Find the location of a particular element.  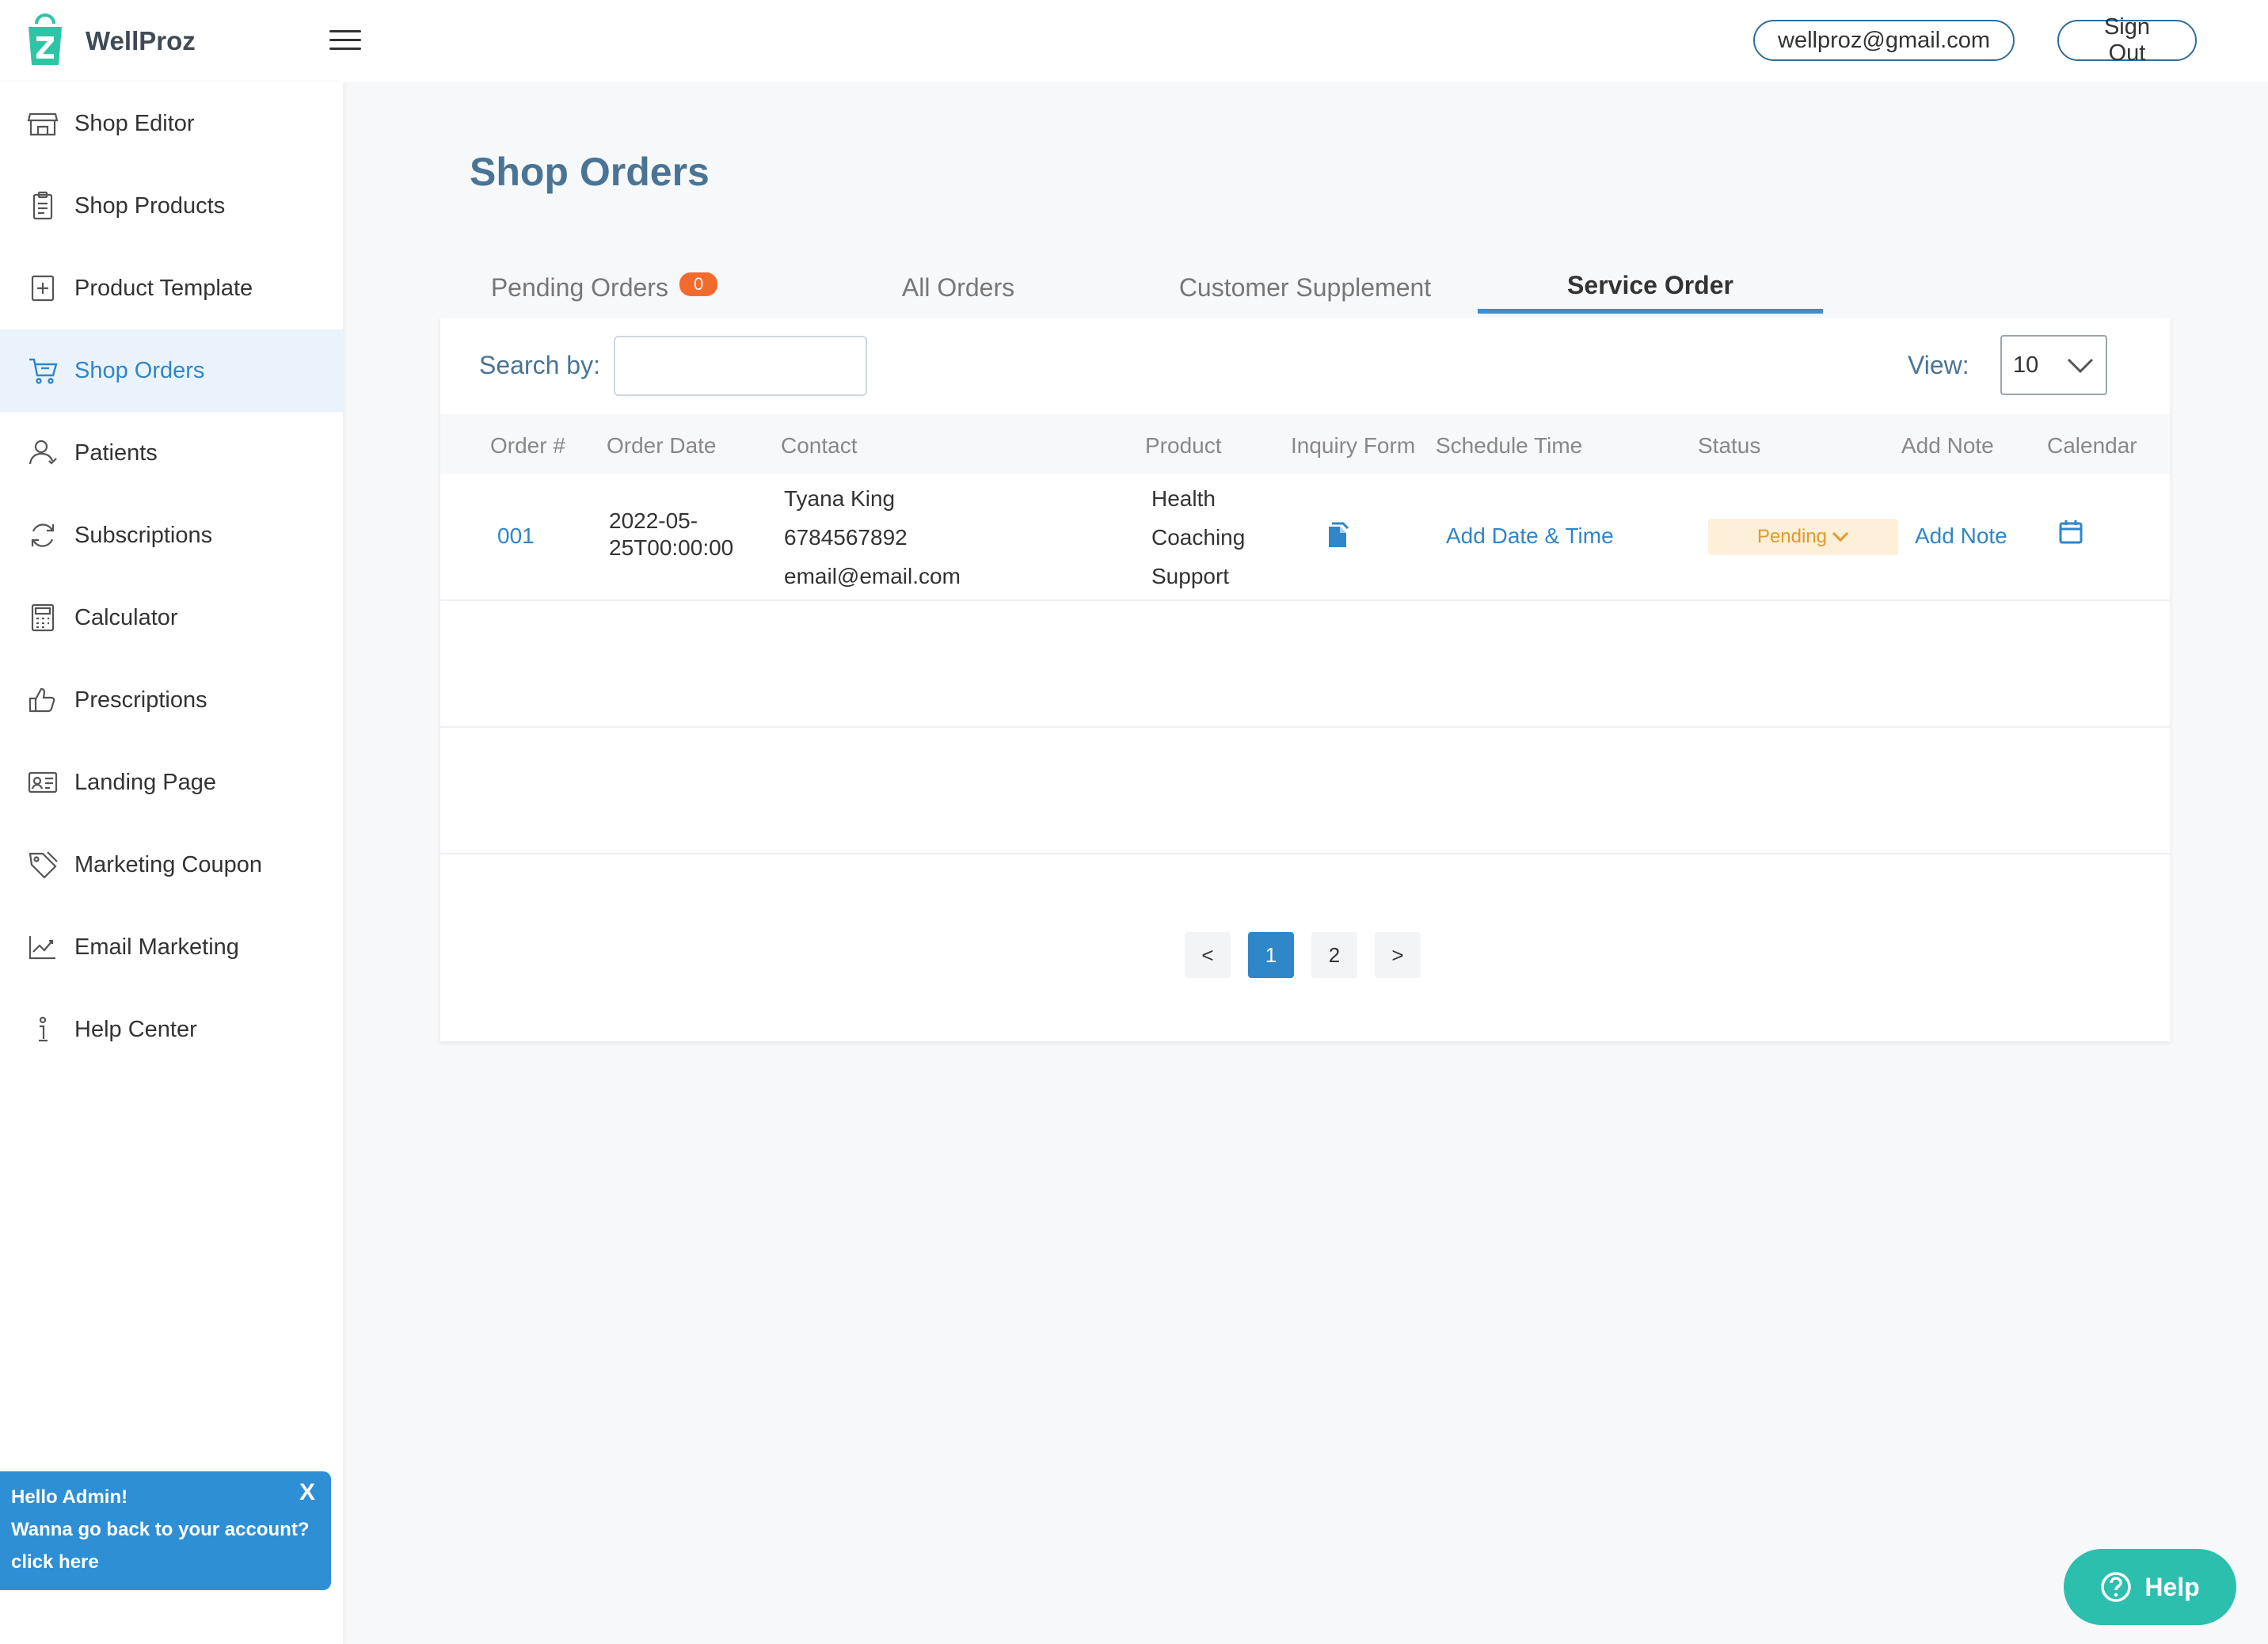

thumbs-up-icon is located at coordinates (43, 700).